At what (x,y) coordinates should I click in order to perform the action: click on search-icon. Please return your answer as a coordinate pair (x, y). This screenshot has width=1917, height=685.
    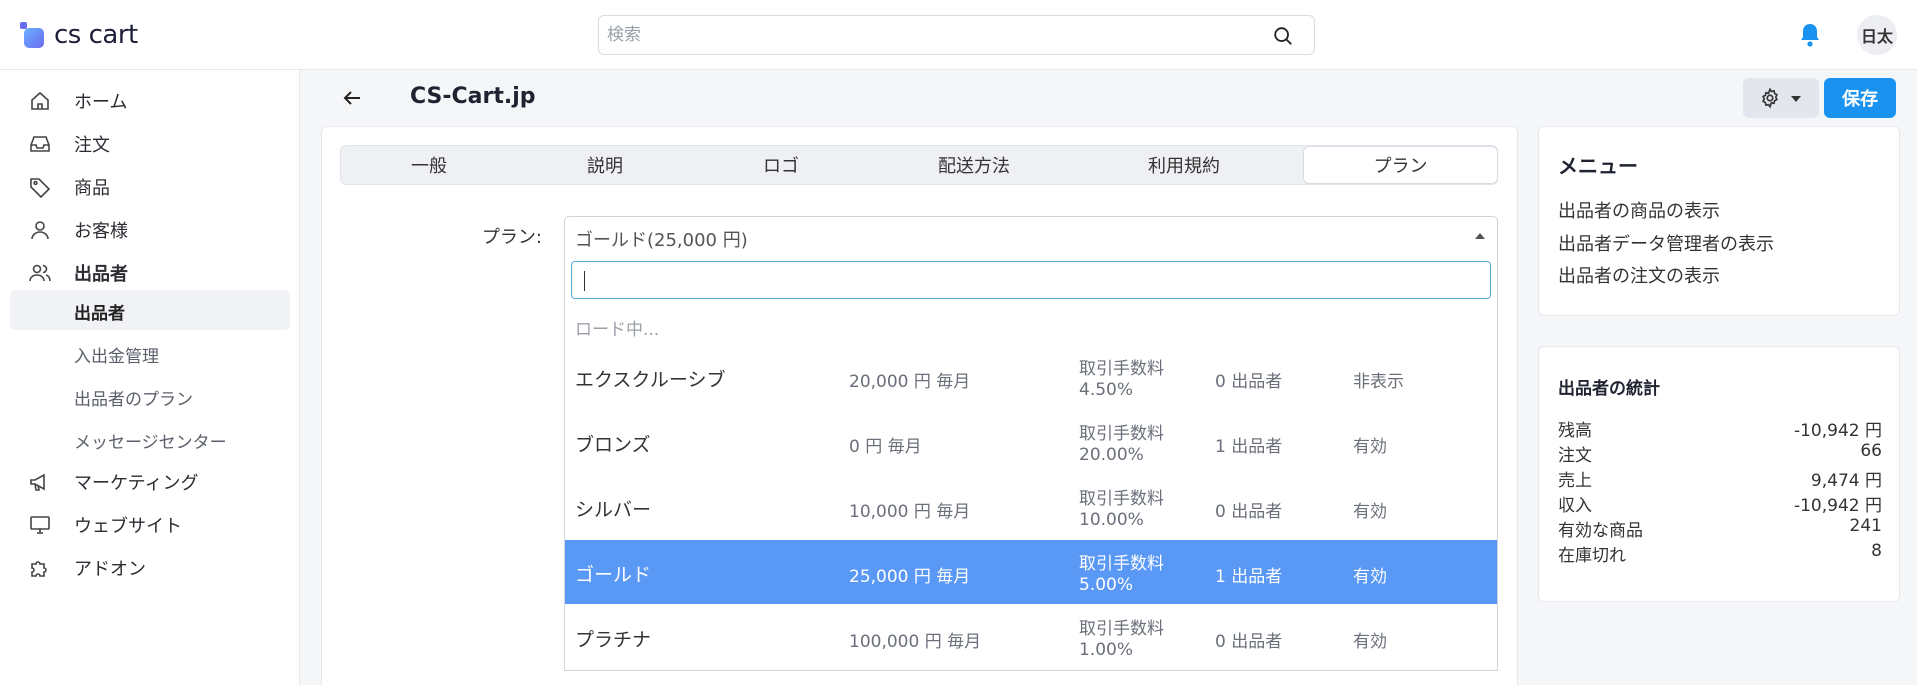
    Looking at the image, I should click on (1283, 36).